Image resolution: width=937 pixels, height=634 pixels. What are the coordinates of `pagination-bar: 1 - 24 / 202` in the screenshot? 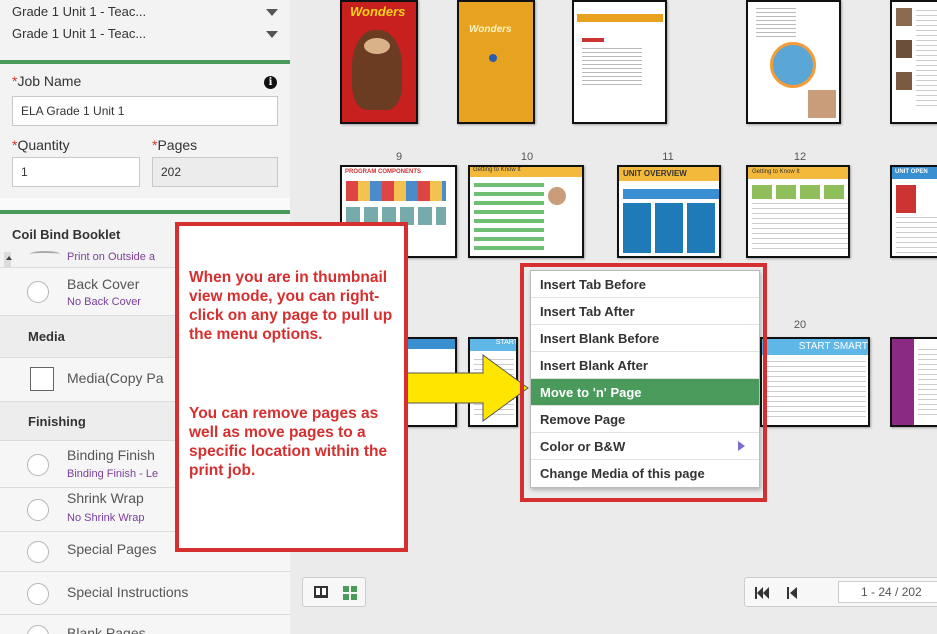 It's located at (840, 592).